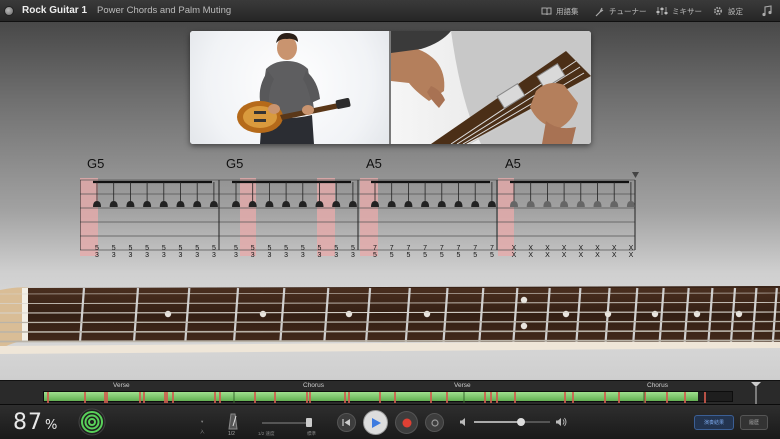 This screenshot has height=439, width=780. Describe the element at coordinates (202, 422) in the screenshot. I see `count-in-indicator: ▾` at that location.